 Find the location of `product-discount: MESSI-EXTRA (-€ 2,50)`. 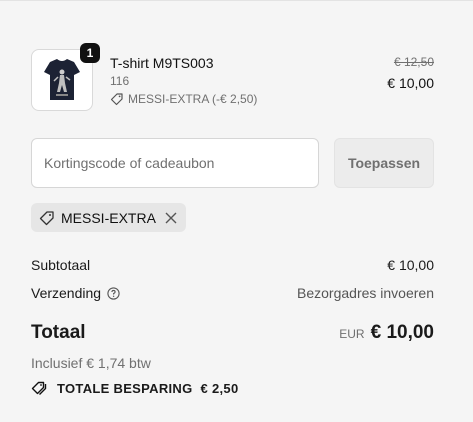

product-discount: MESSI-EXTRA (-€ 2,50) is located at coordinates (183, 99).